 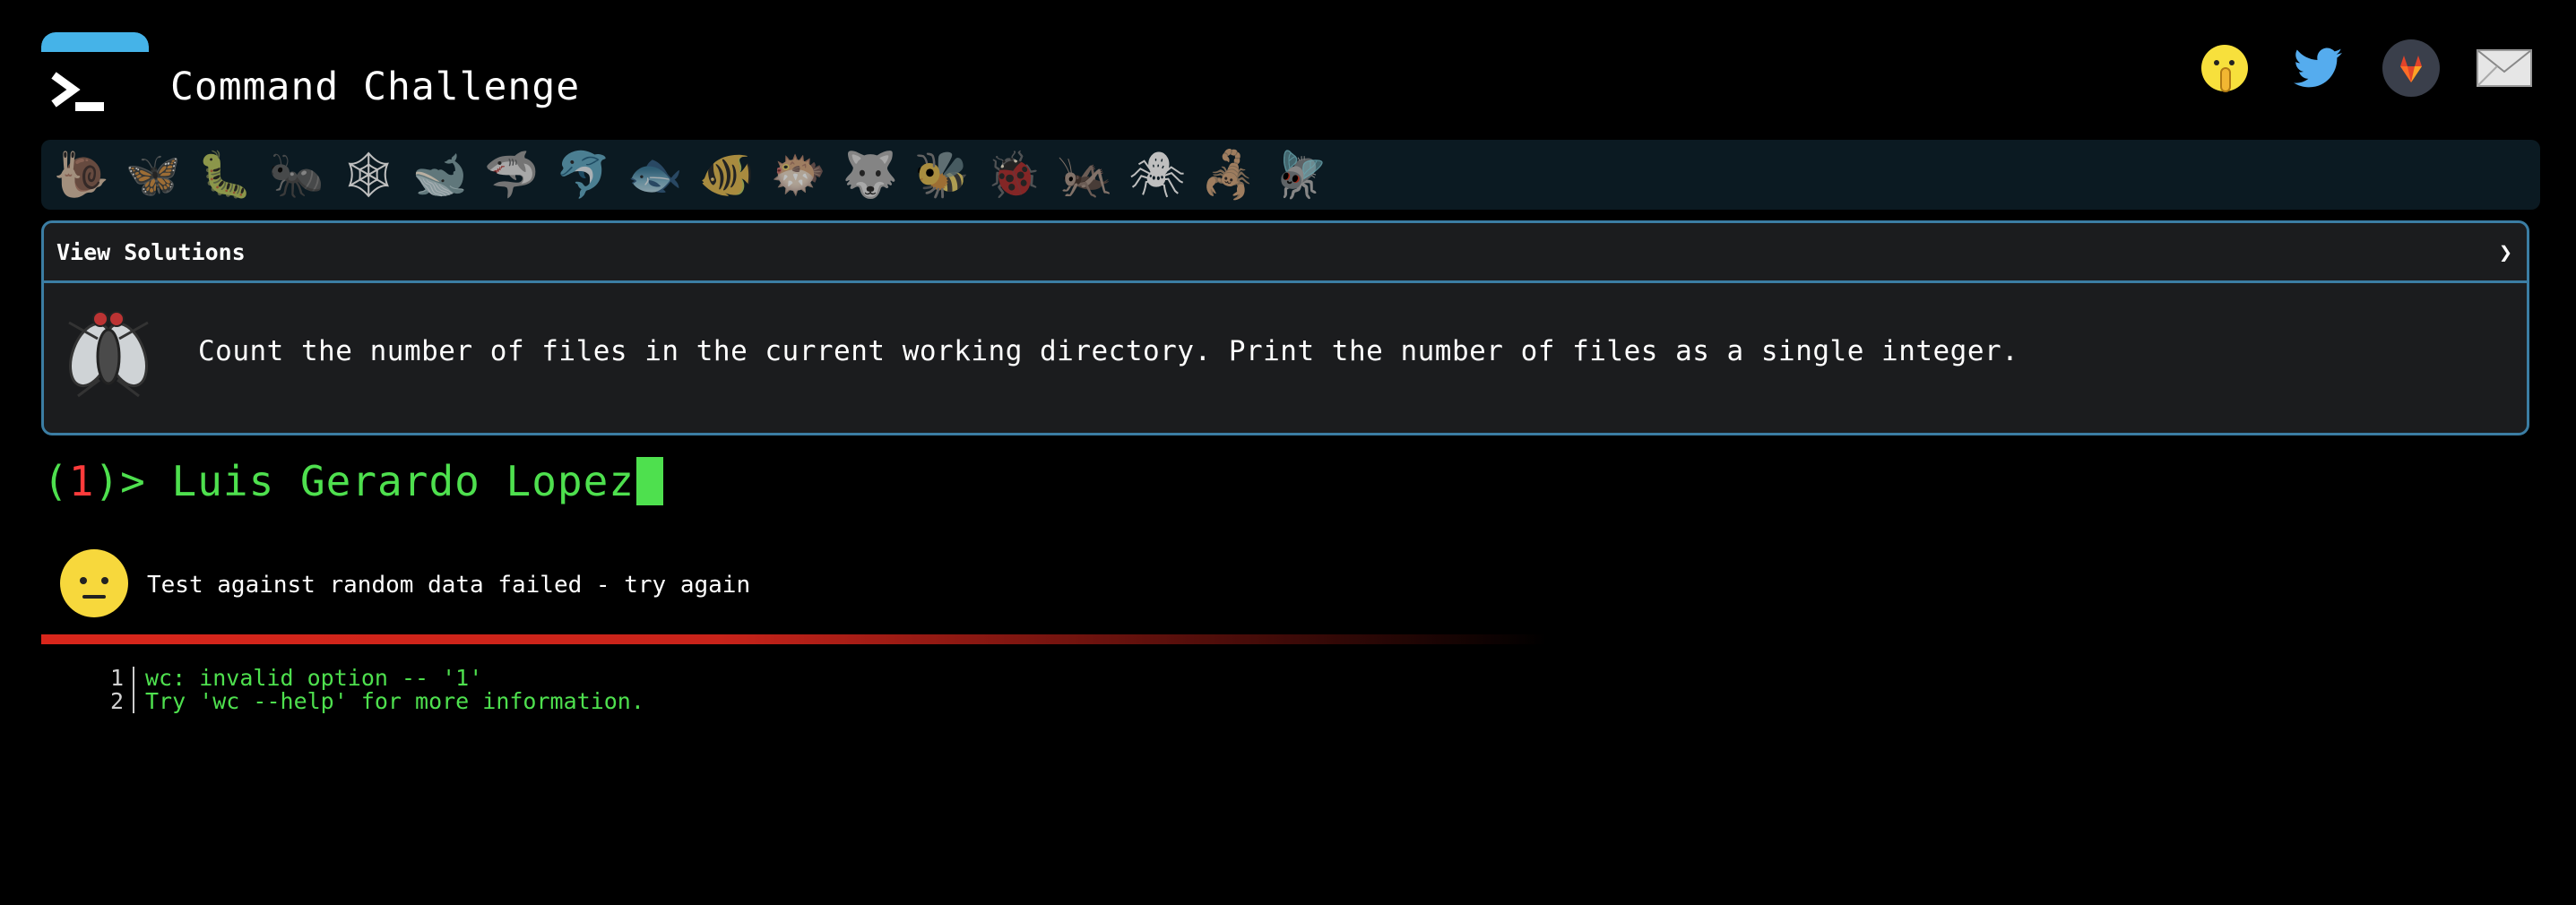 What do you see at coordinates (2505, 251) in the screenshot?
I see `chevron-right-icon: ❯` at bounding box center [2505, 251].